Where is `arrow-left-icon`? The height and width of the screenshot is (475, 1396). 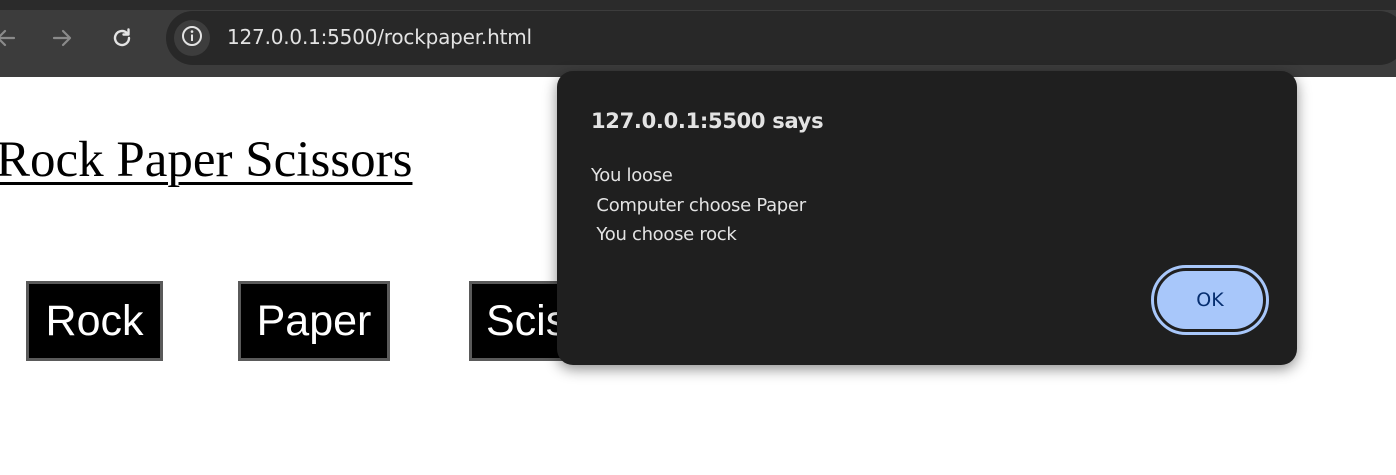
arrow-left-icon is located at coordinates (9, 38).